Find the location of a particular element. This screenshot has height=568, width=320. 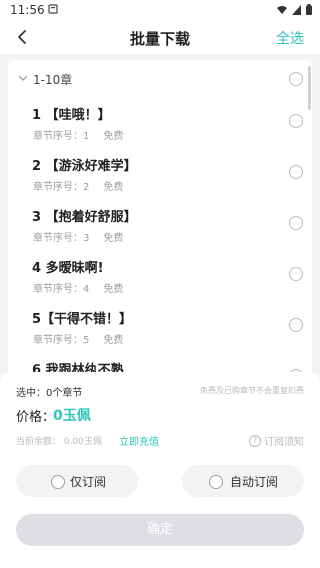

chapter-number: 章节序号：3 is located at coordinates (61, 238).